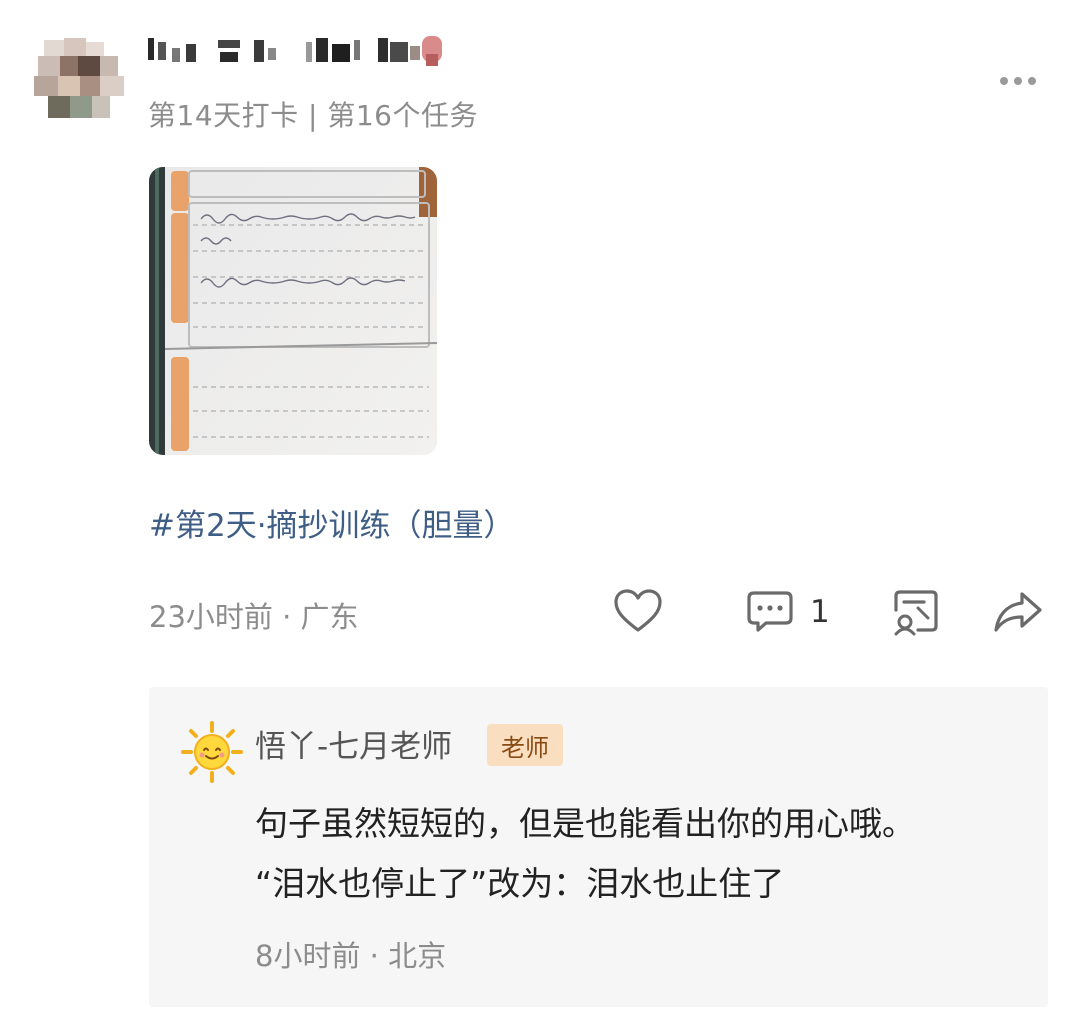 The height and width of the screenshot is (1032, 1080). What do you see at coordinates (770, 611) in the screenshot?
I see `comment-icon` at bounding box center [770, 611].